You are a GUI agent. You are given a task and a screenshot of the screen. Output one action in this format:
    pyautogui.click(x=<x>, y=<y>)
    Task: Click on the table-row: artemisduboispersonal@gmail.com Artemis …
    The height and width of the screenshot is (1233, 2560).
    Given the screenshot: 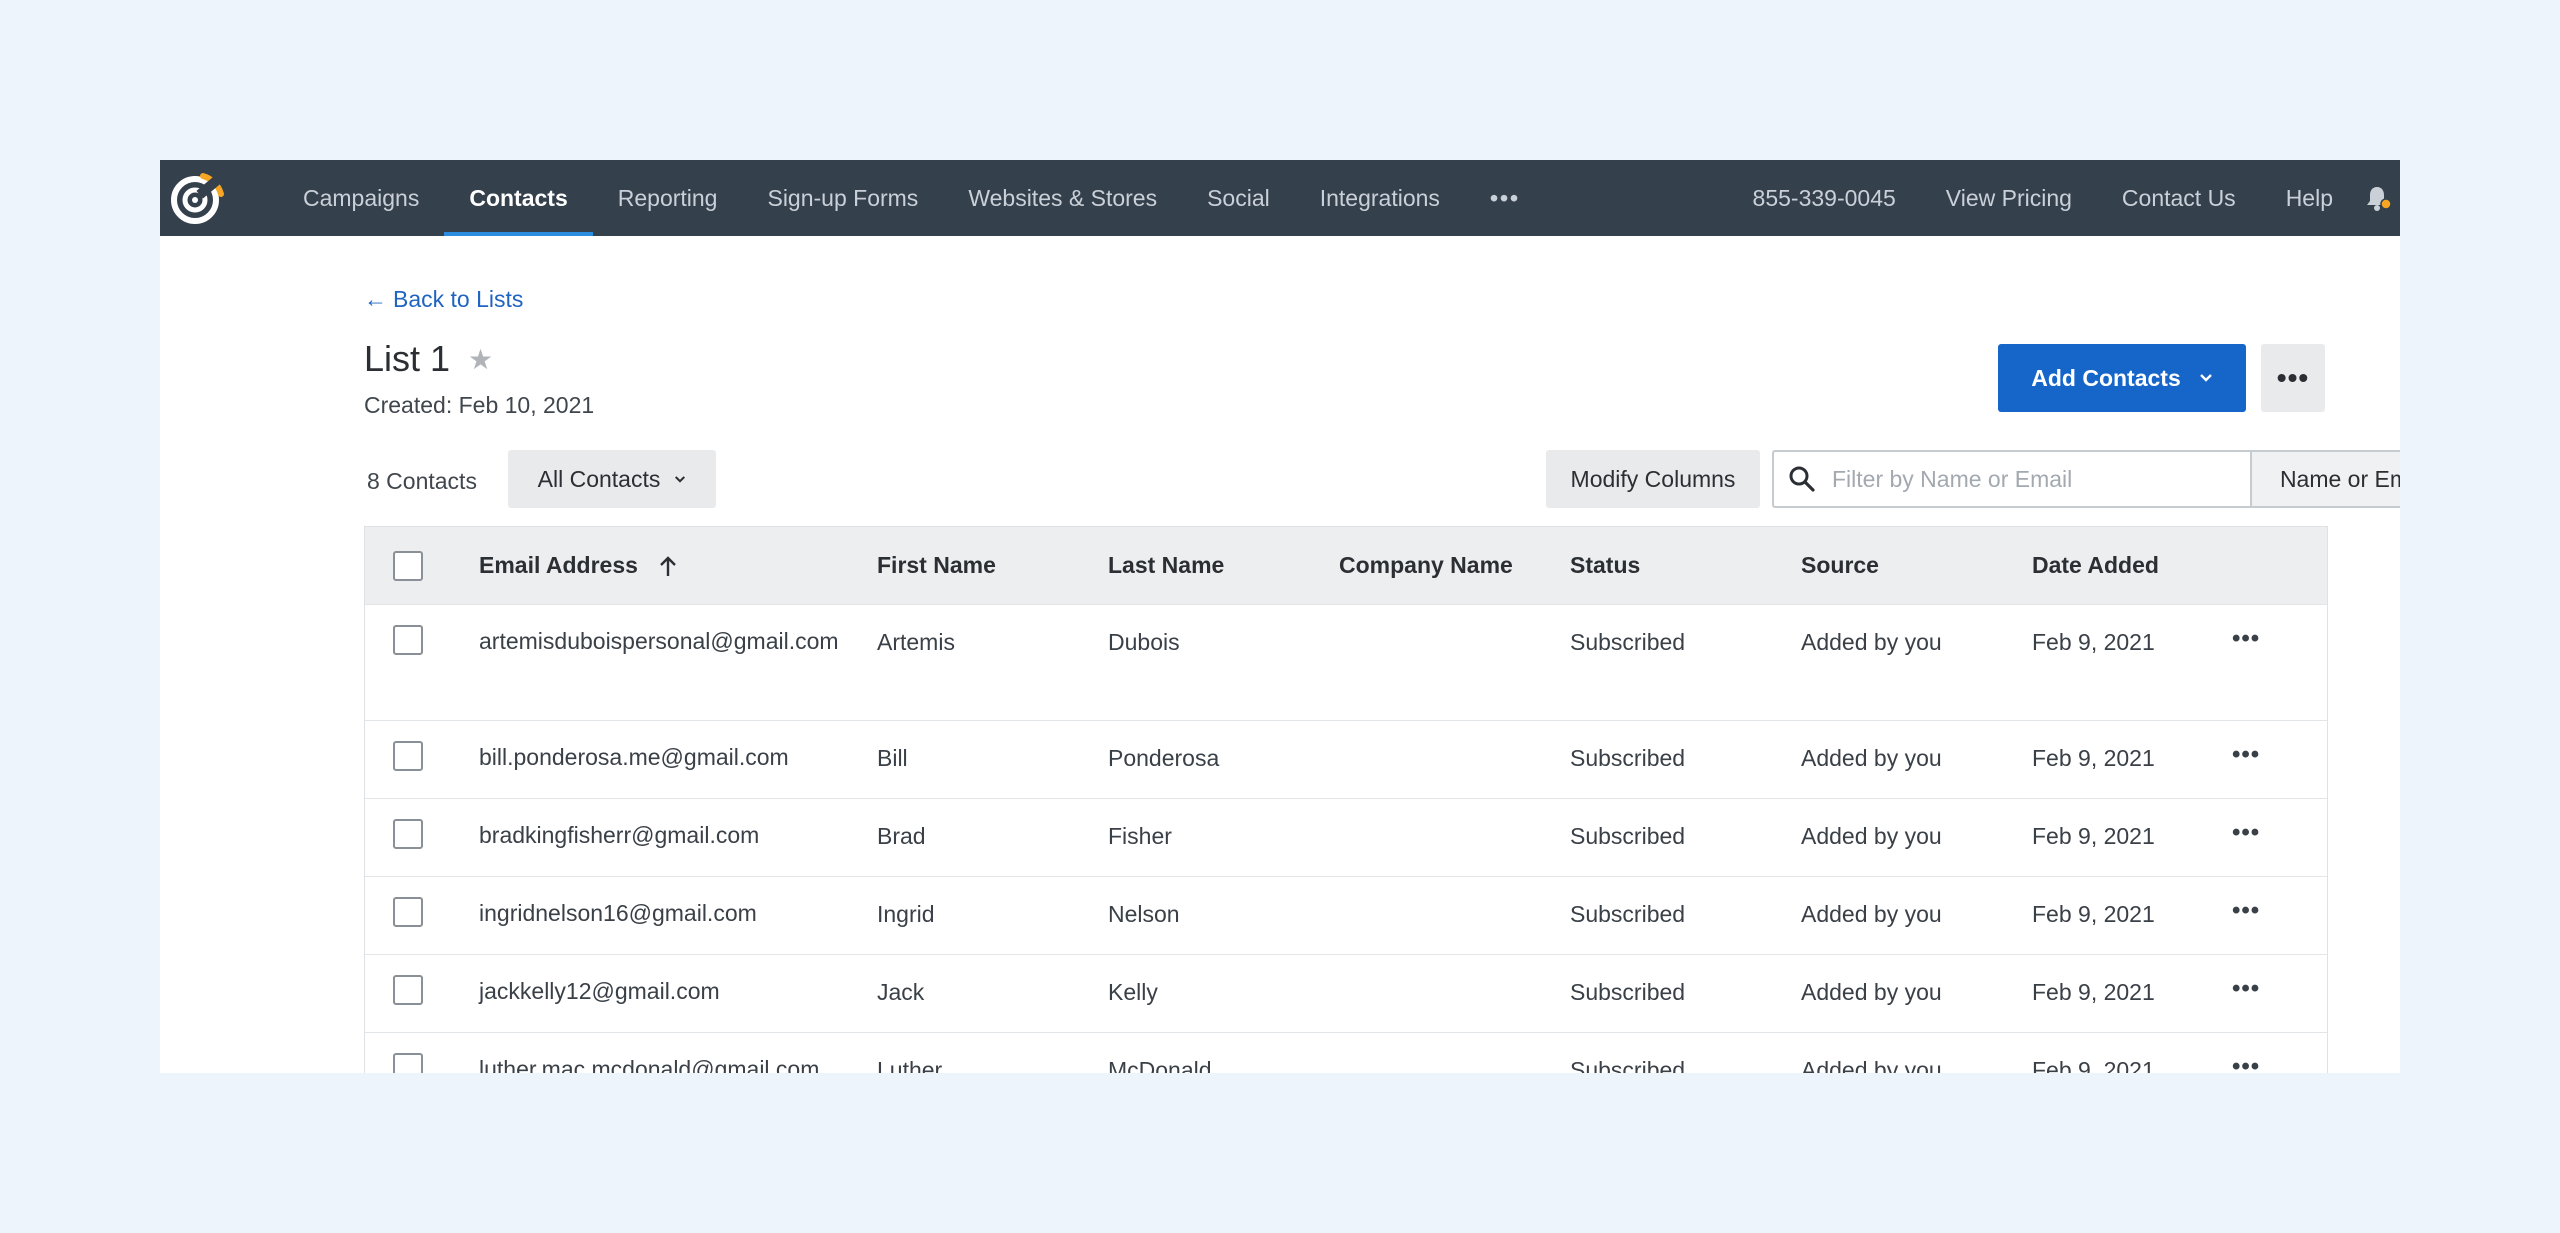 What is the action you would take?
    pyautogui.click(x=1346, y=663)
    